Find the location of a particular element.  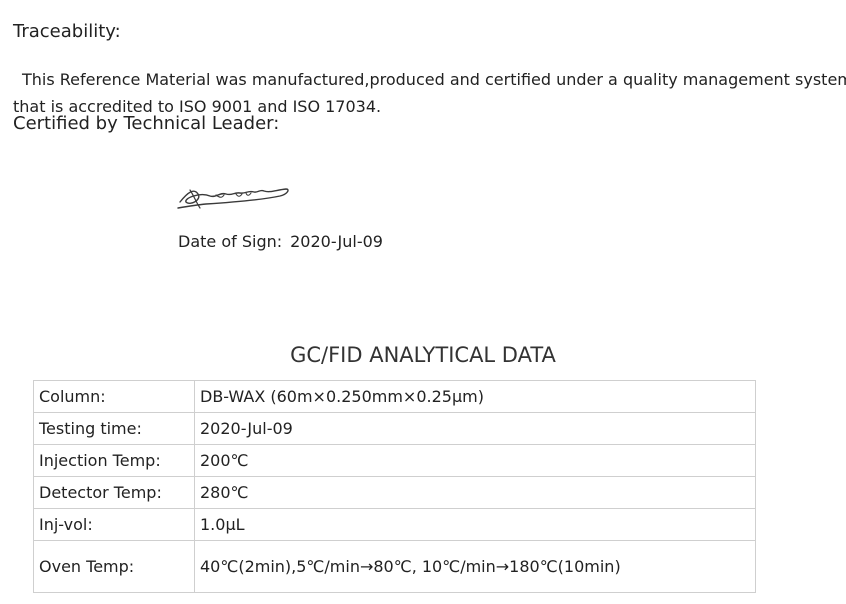

date-of-sign-value: 2020-Jul-09 is located at coordinates (336, 241).